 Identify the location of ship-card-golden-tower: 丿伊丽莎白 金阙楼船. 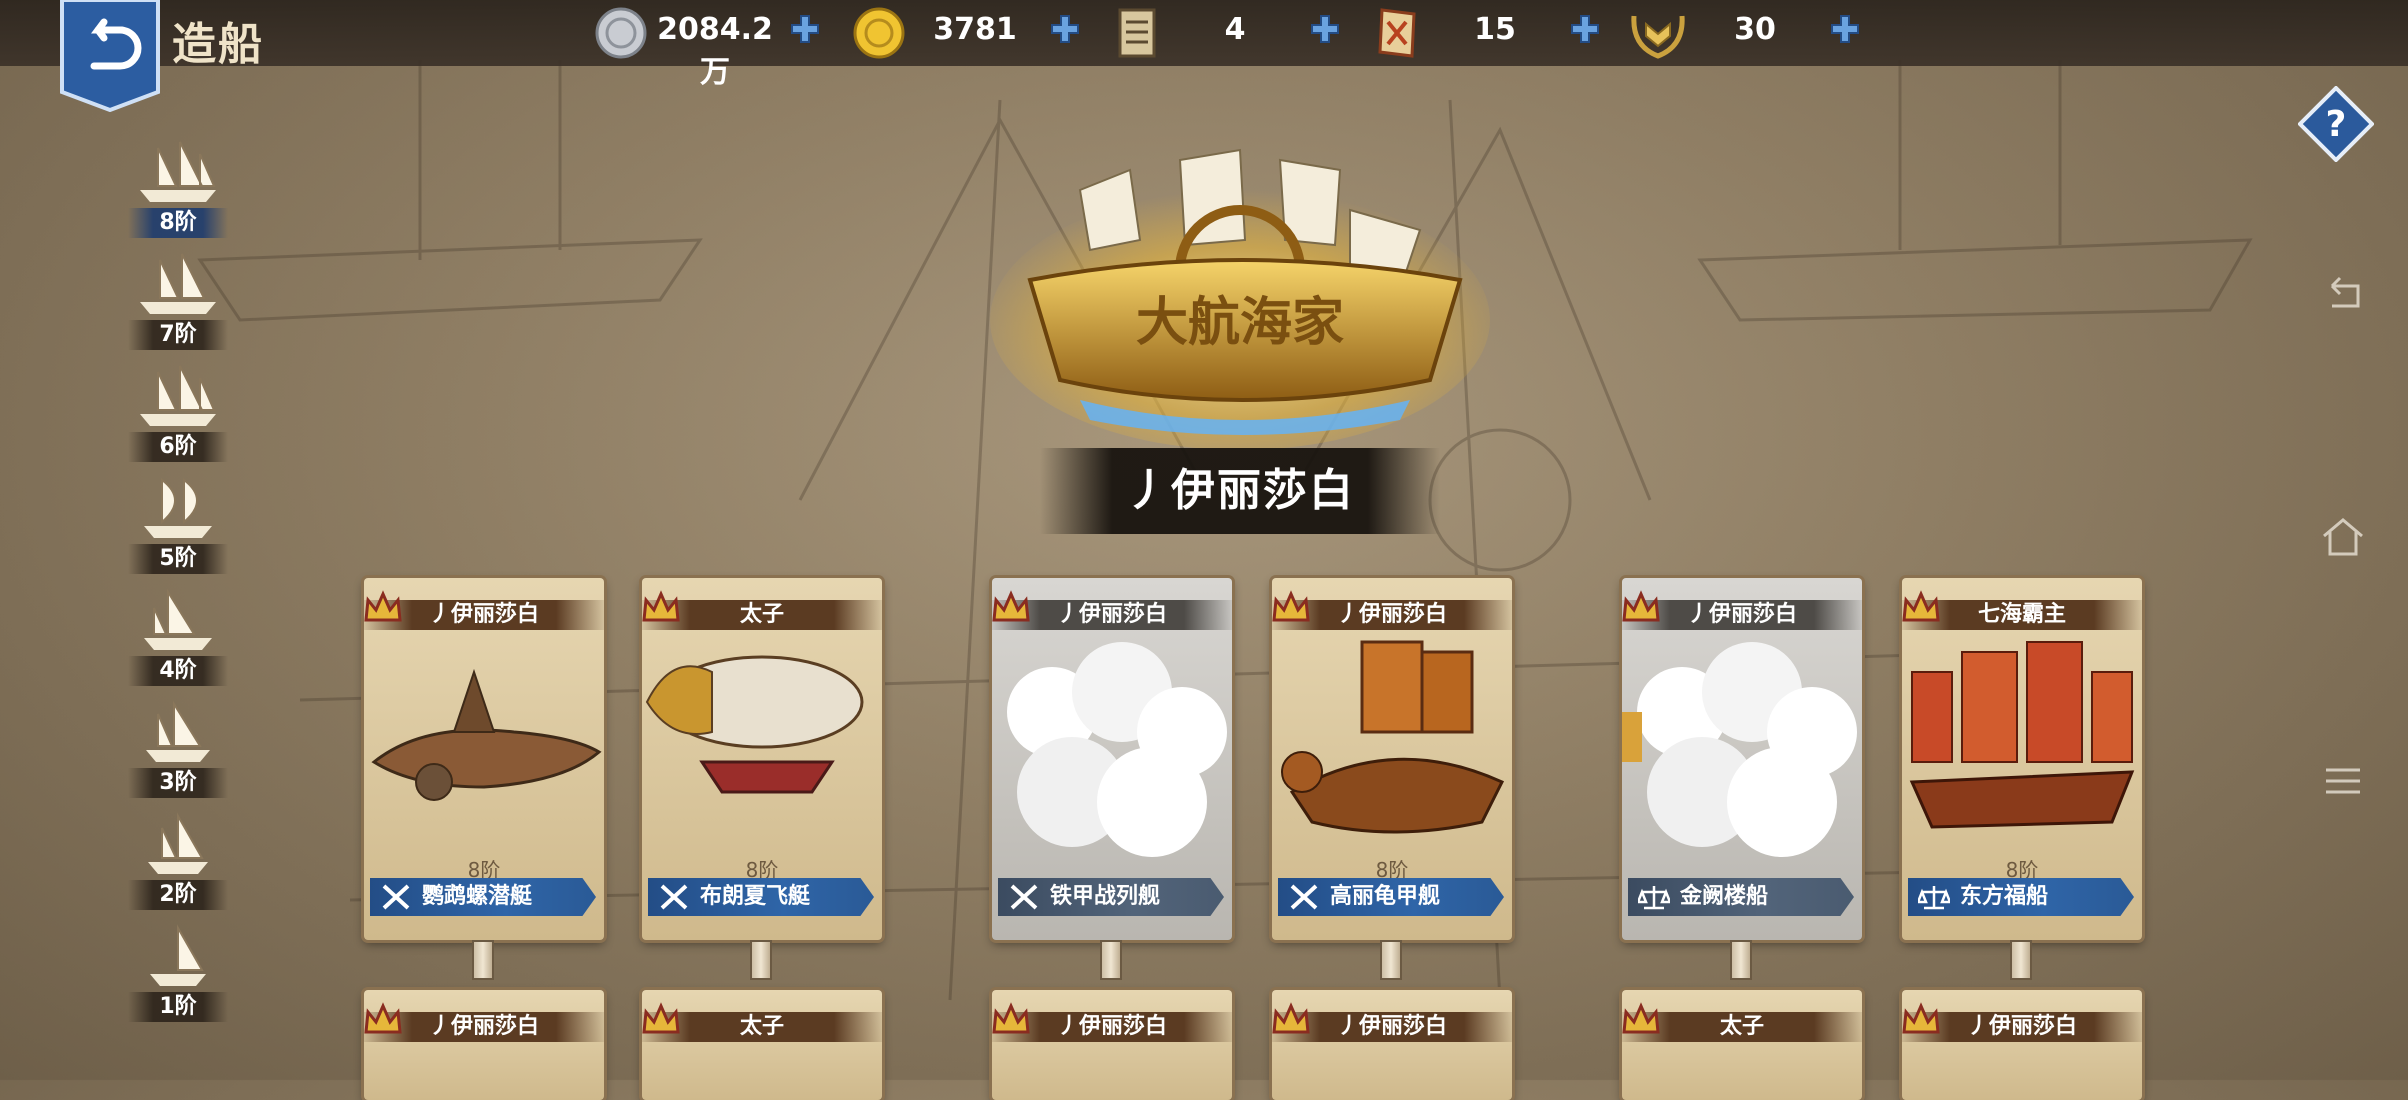
(1742, 759).